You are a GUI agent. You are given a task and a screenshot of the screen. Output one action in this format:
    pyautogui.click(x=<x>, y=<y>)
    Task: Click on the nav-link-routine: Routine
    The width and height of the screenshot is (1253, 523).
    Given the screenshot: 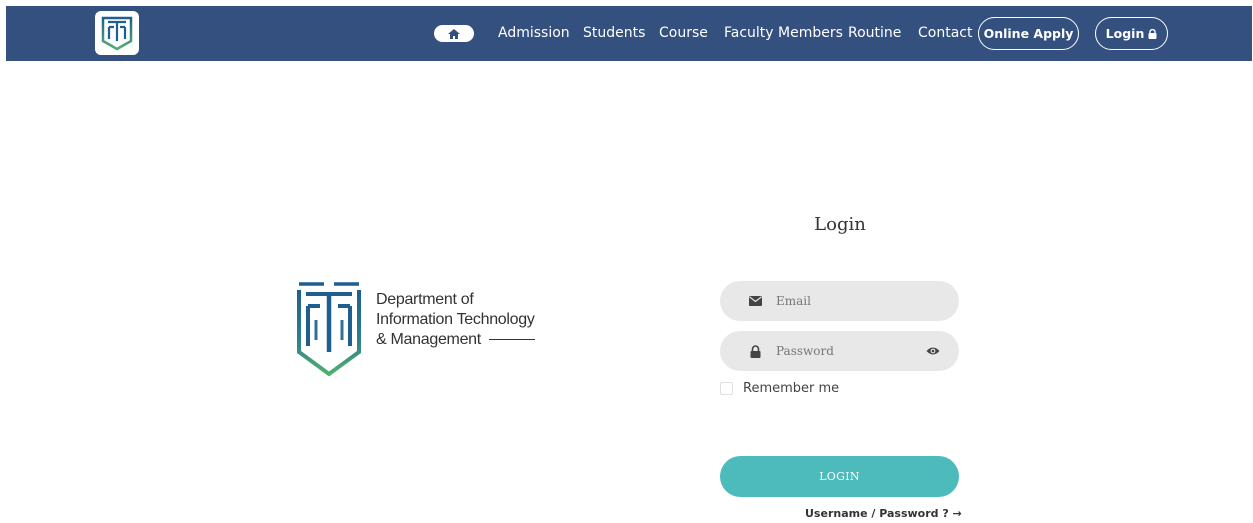 What is the action you would take?
    pyautogui.click(x=874, y=33)
    